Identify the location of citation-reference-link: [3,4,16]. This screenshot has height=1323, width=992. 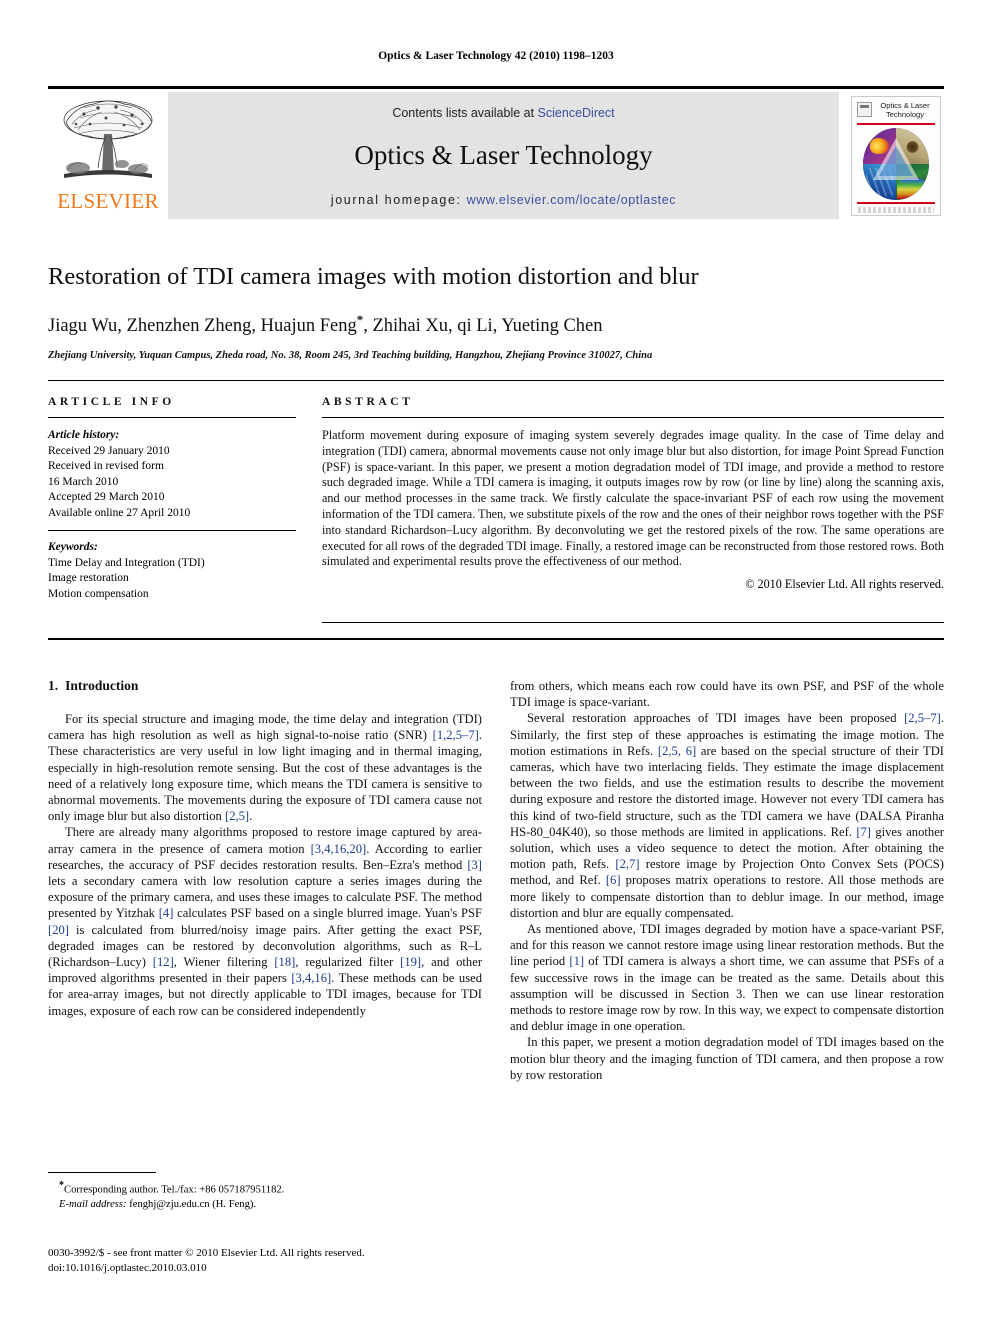
(311, 978).